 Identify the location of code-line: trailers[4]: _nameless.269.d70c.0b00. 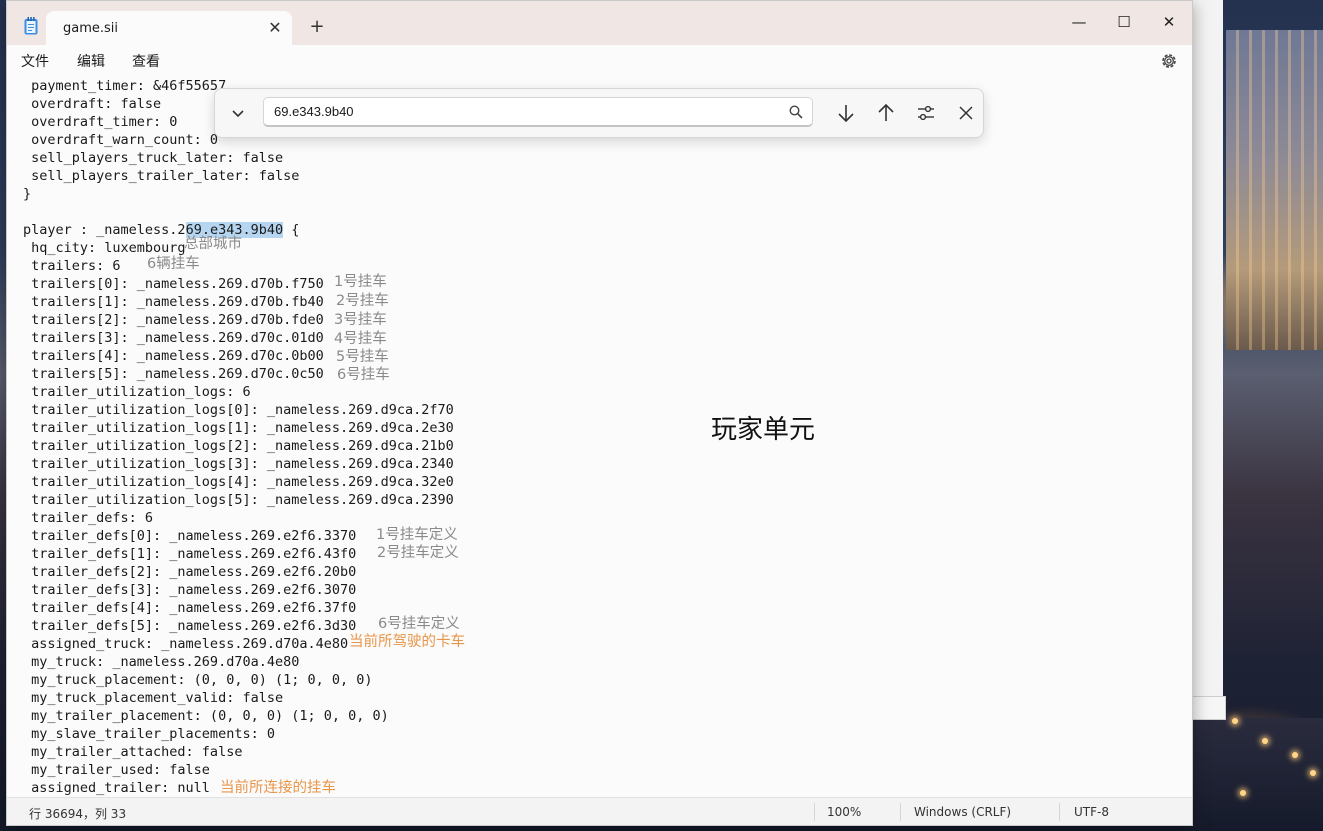
(173, 356).